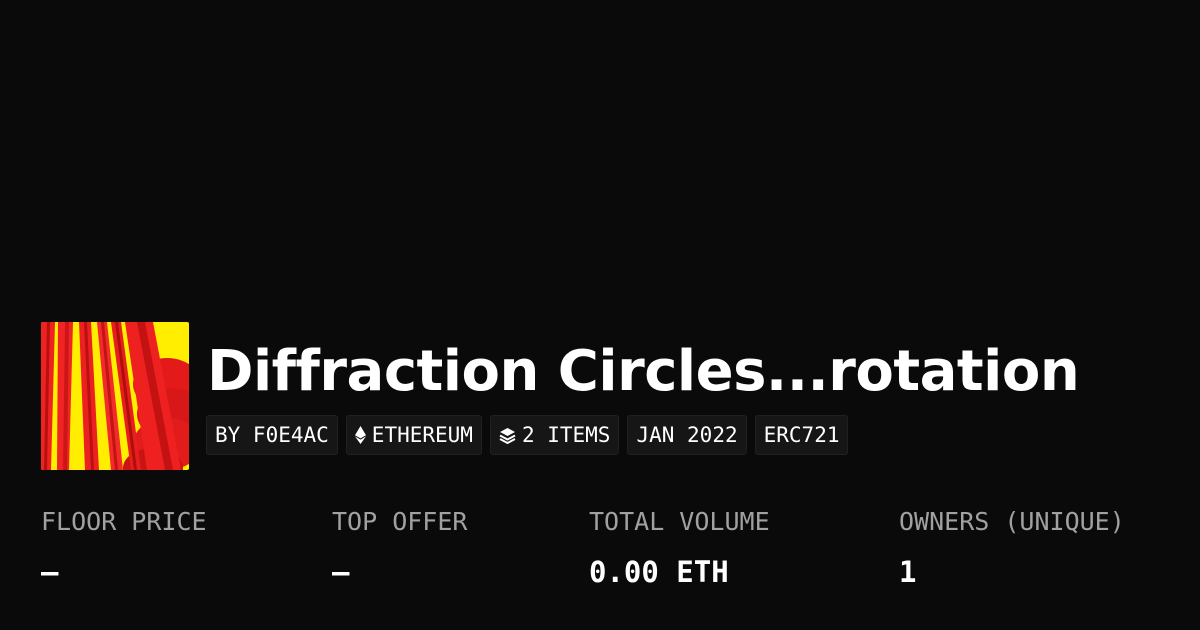 The height and width of the screenshot is (630, 1200). What do you see at coordinates (400, 521) in the screenshot?
I see `top-offer-label: TOP OFFER` at bounding box center [400, 521].